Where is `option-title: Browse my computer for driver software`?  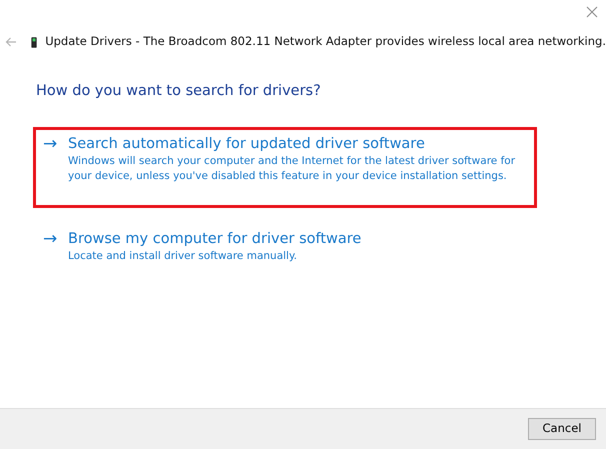 option-title: Browse my computer for driver software is located at coordinates (215, 239).